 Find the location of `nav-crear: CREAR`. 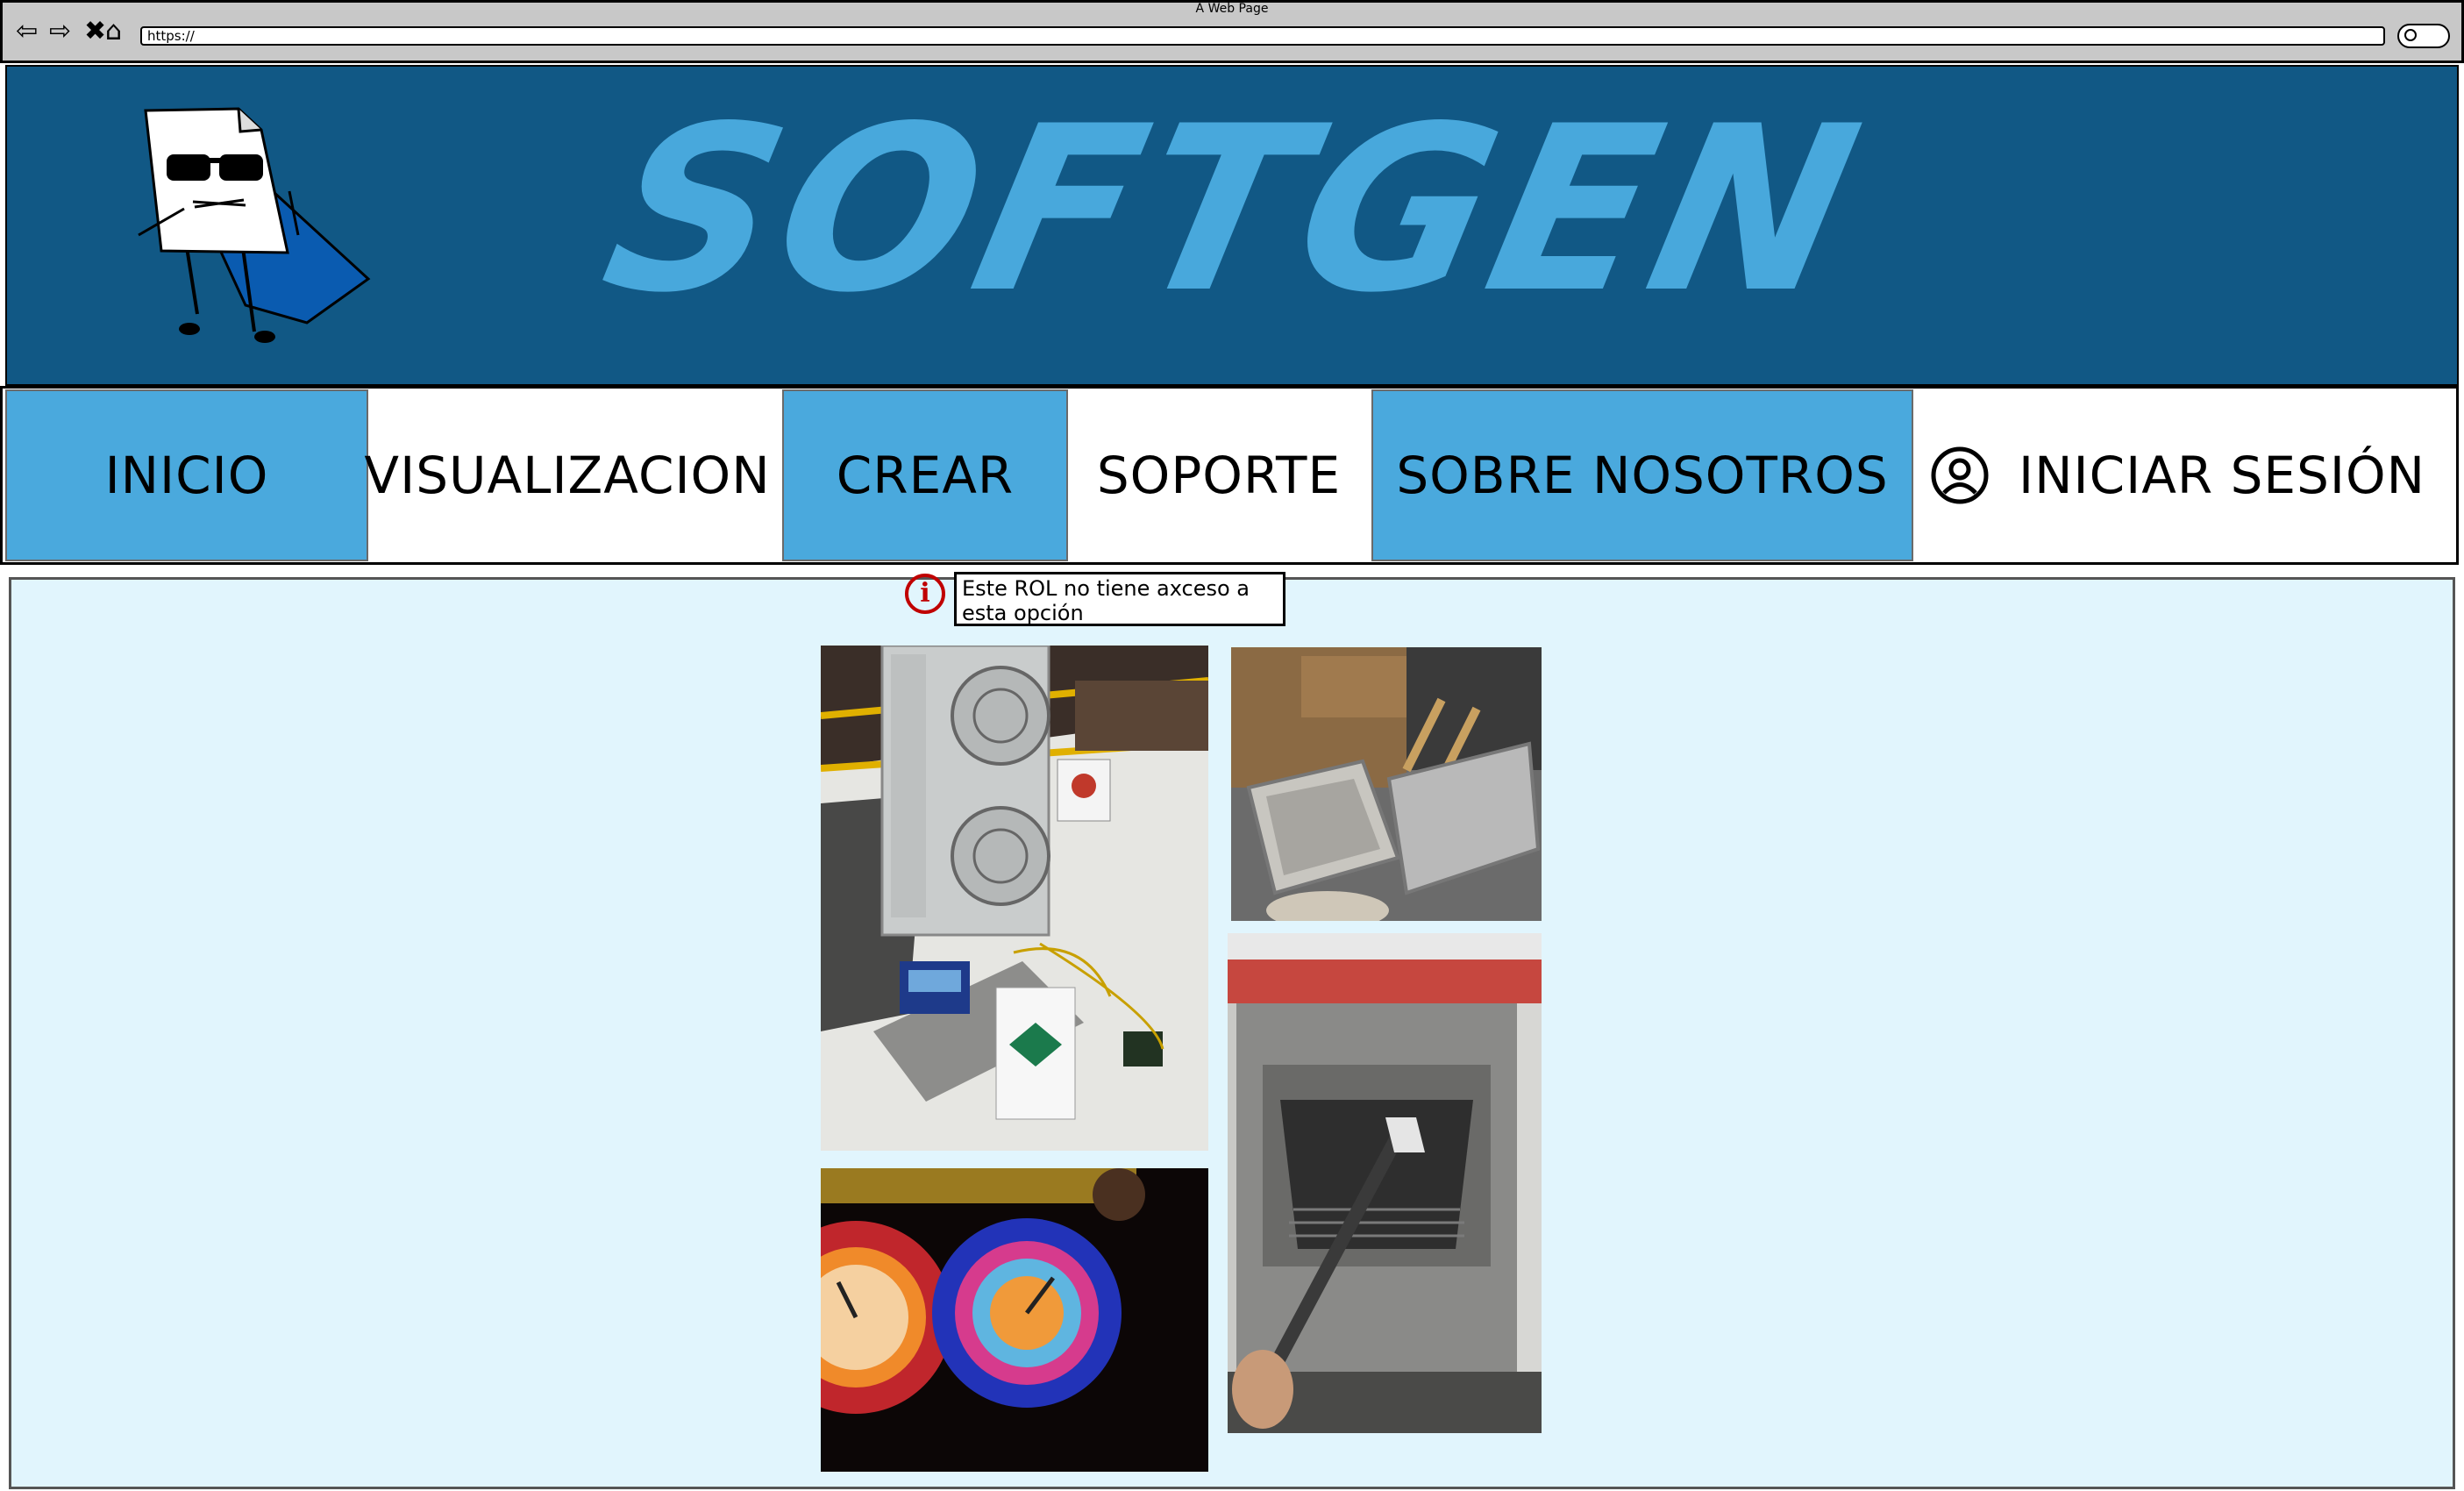

nav-crear: CREAR is located at coordinates (925, 475).